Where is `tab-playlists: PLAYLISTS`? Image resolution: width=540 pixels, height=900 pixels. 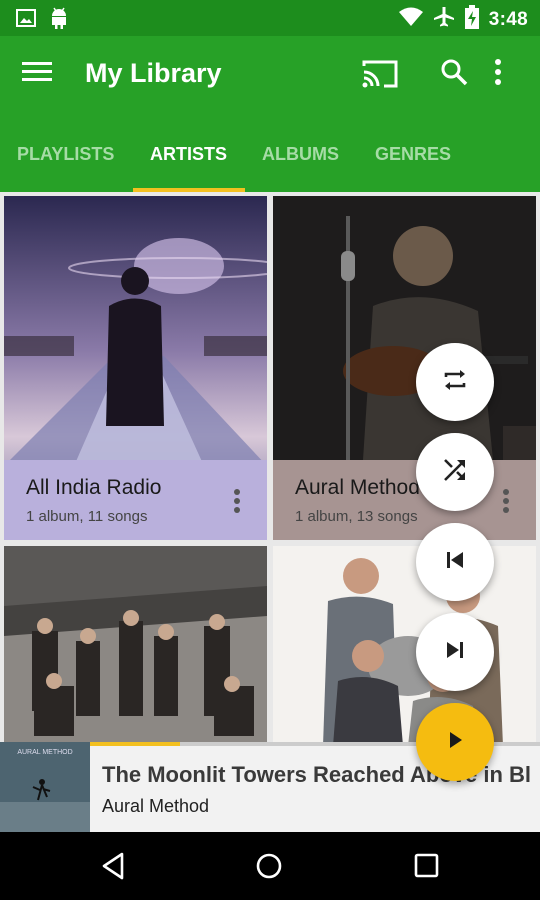
tab-playlists: PLAYLISTS is located at coordinates (65, 160).